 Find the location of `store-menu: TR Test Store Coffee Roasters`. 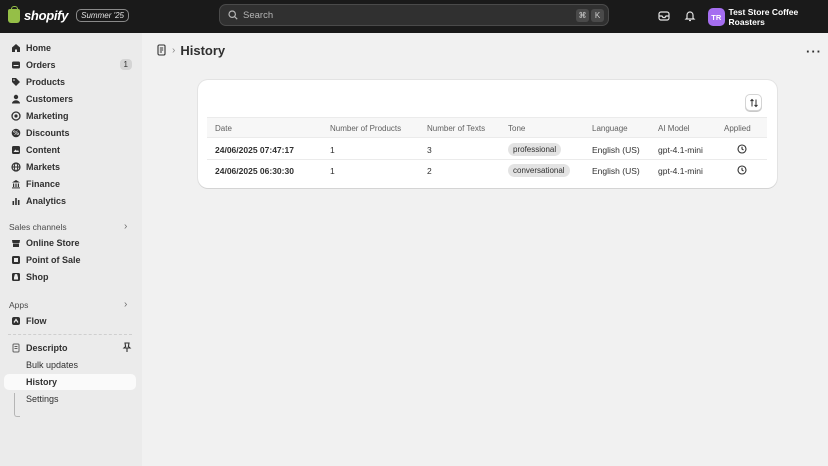

store-menu: TR Test Store Coffee Roasters is located at coordinates (768, 17).